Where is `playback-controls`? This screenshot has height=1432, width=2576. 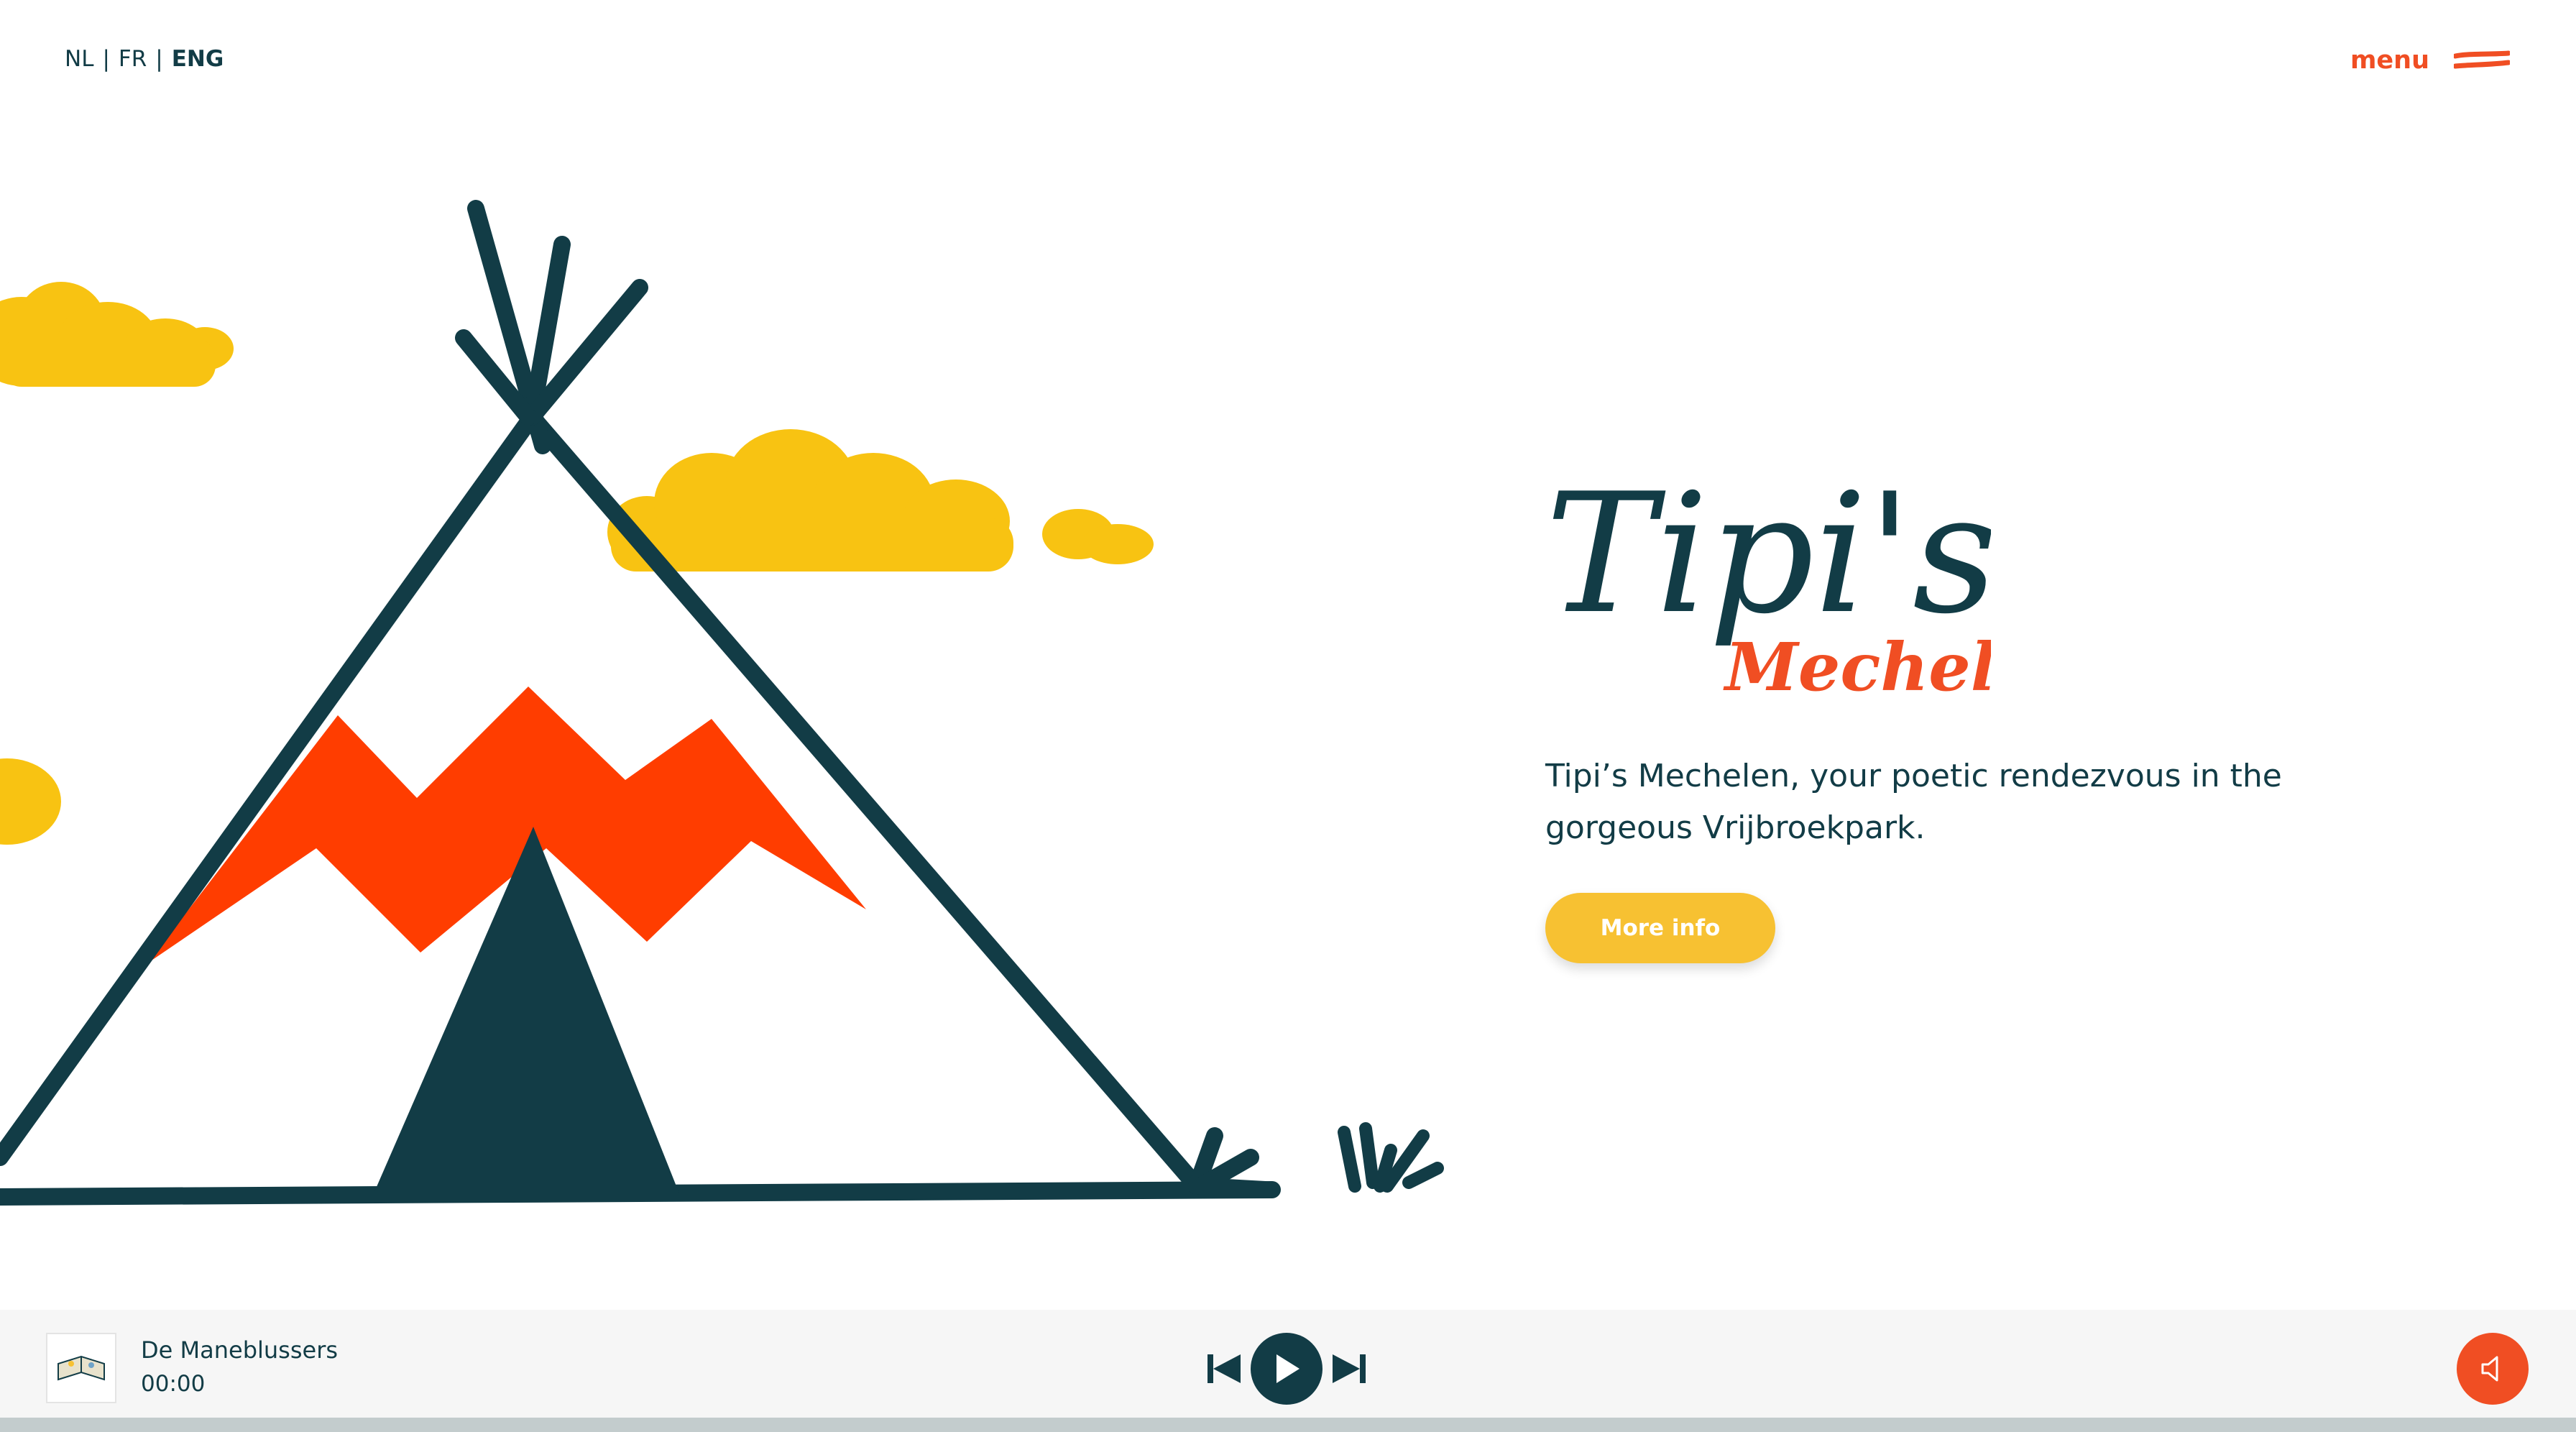 playback-controls is located at coordinates (1287, 1369).